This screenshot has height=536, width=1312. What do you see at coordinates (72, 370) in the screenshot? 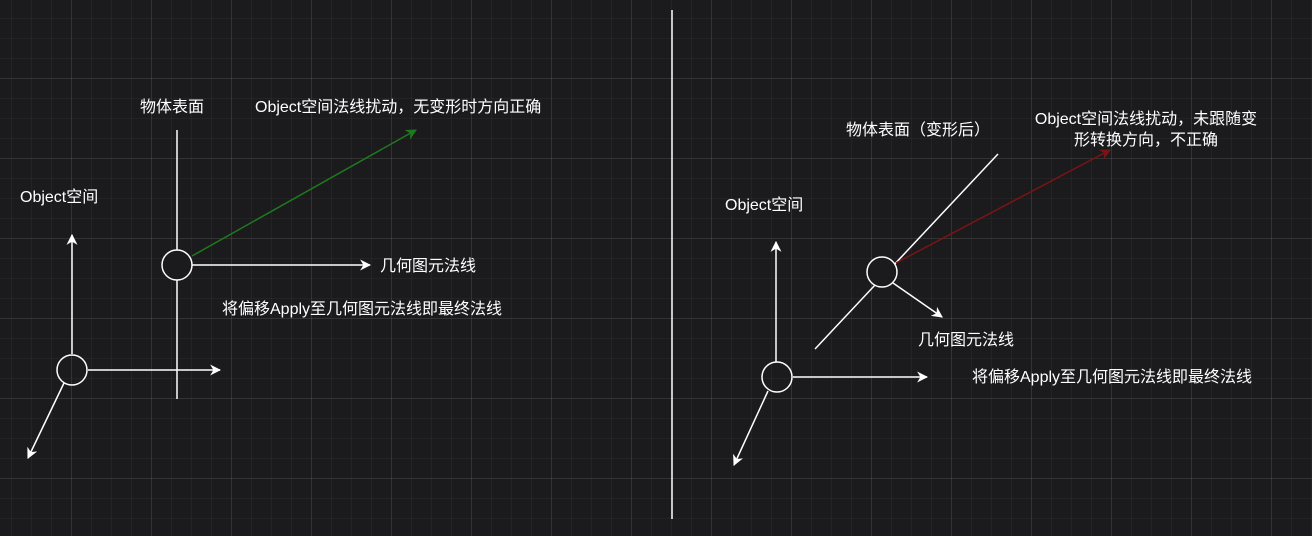
I see `left-object-origin-circle` at bounding box center [72, 370].